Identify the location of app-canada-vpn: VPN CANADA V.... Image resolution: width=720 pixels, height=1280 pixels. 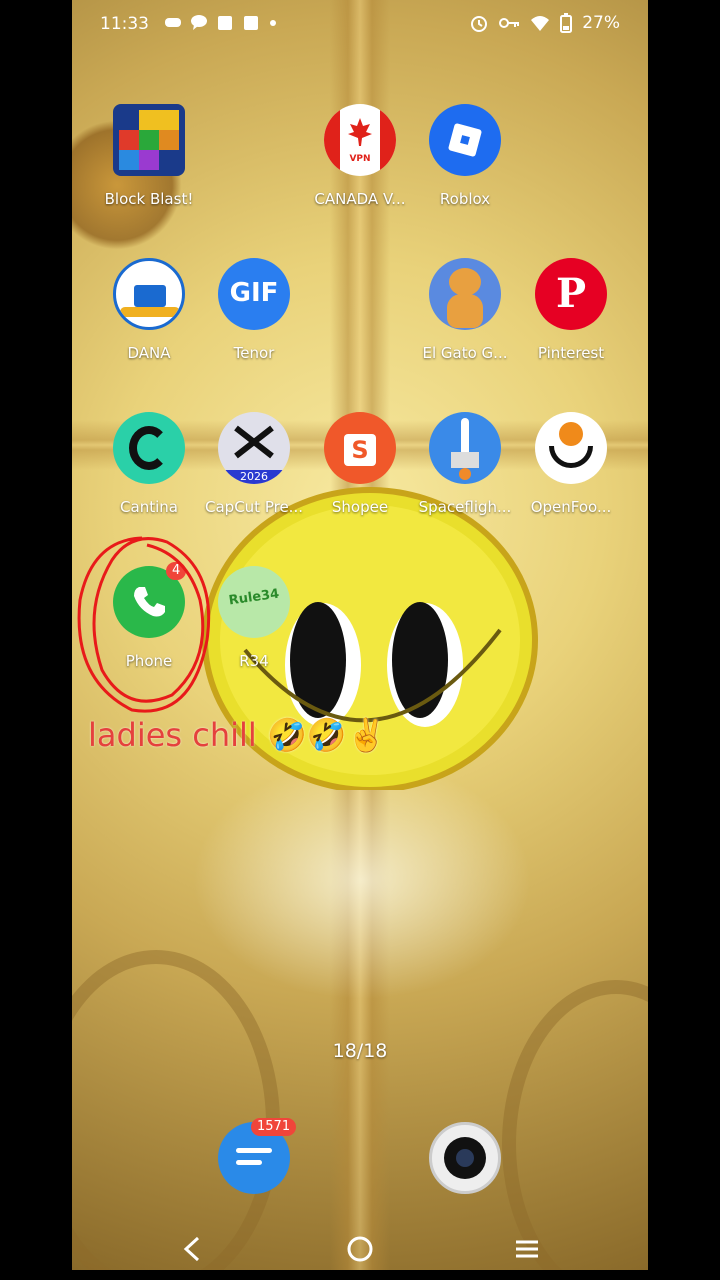
(360, 156).